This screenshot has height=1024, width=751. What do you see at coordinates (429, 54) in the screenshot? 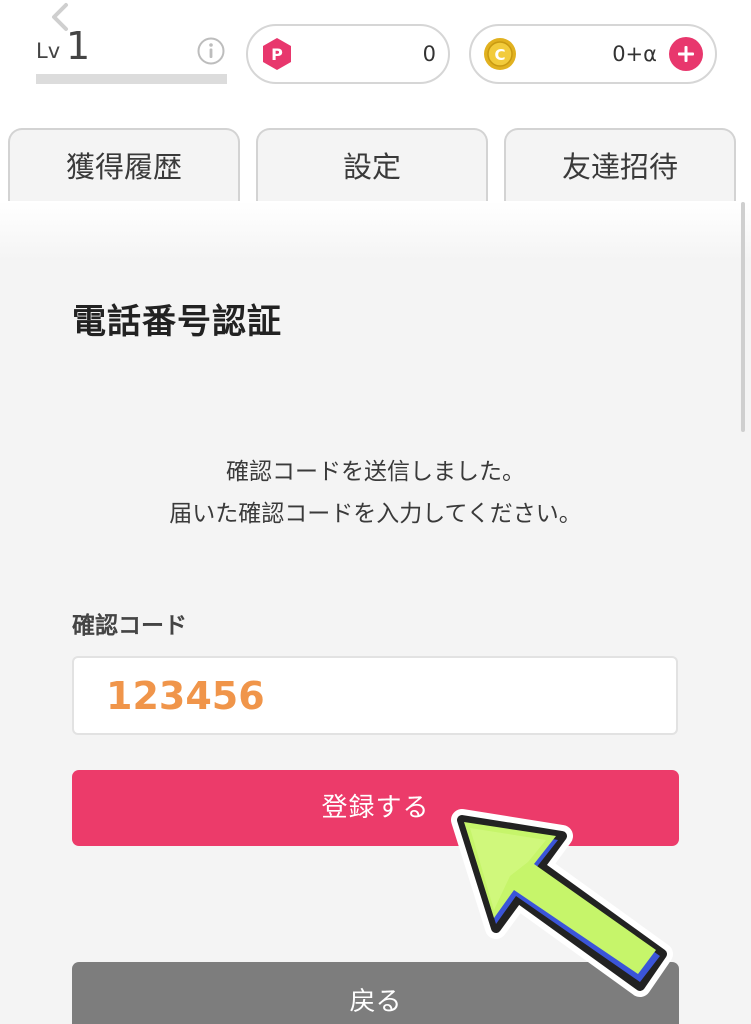
I see `points-value: 0` at bounding box center [429, 54].